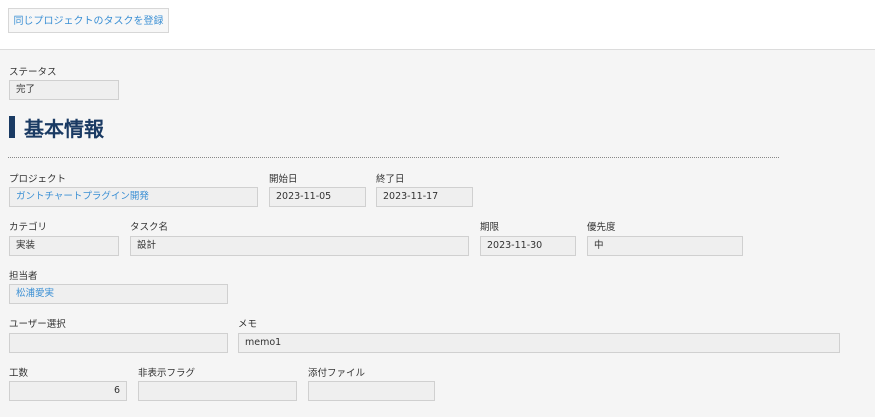 The image size is (875, 417). What do you see at coordinates (390, 179) in the screenshot?
I see `end-date-label: 終了日` at bounding box center [390, 179].